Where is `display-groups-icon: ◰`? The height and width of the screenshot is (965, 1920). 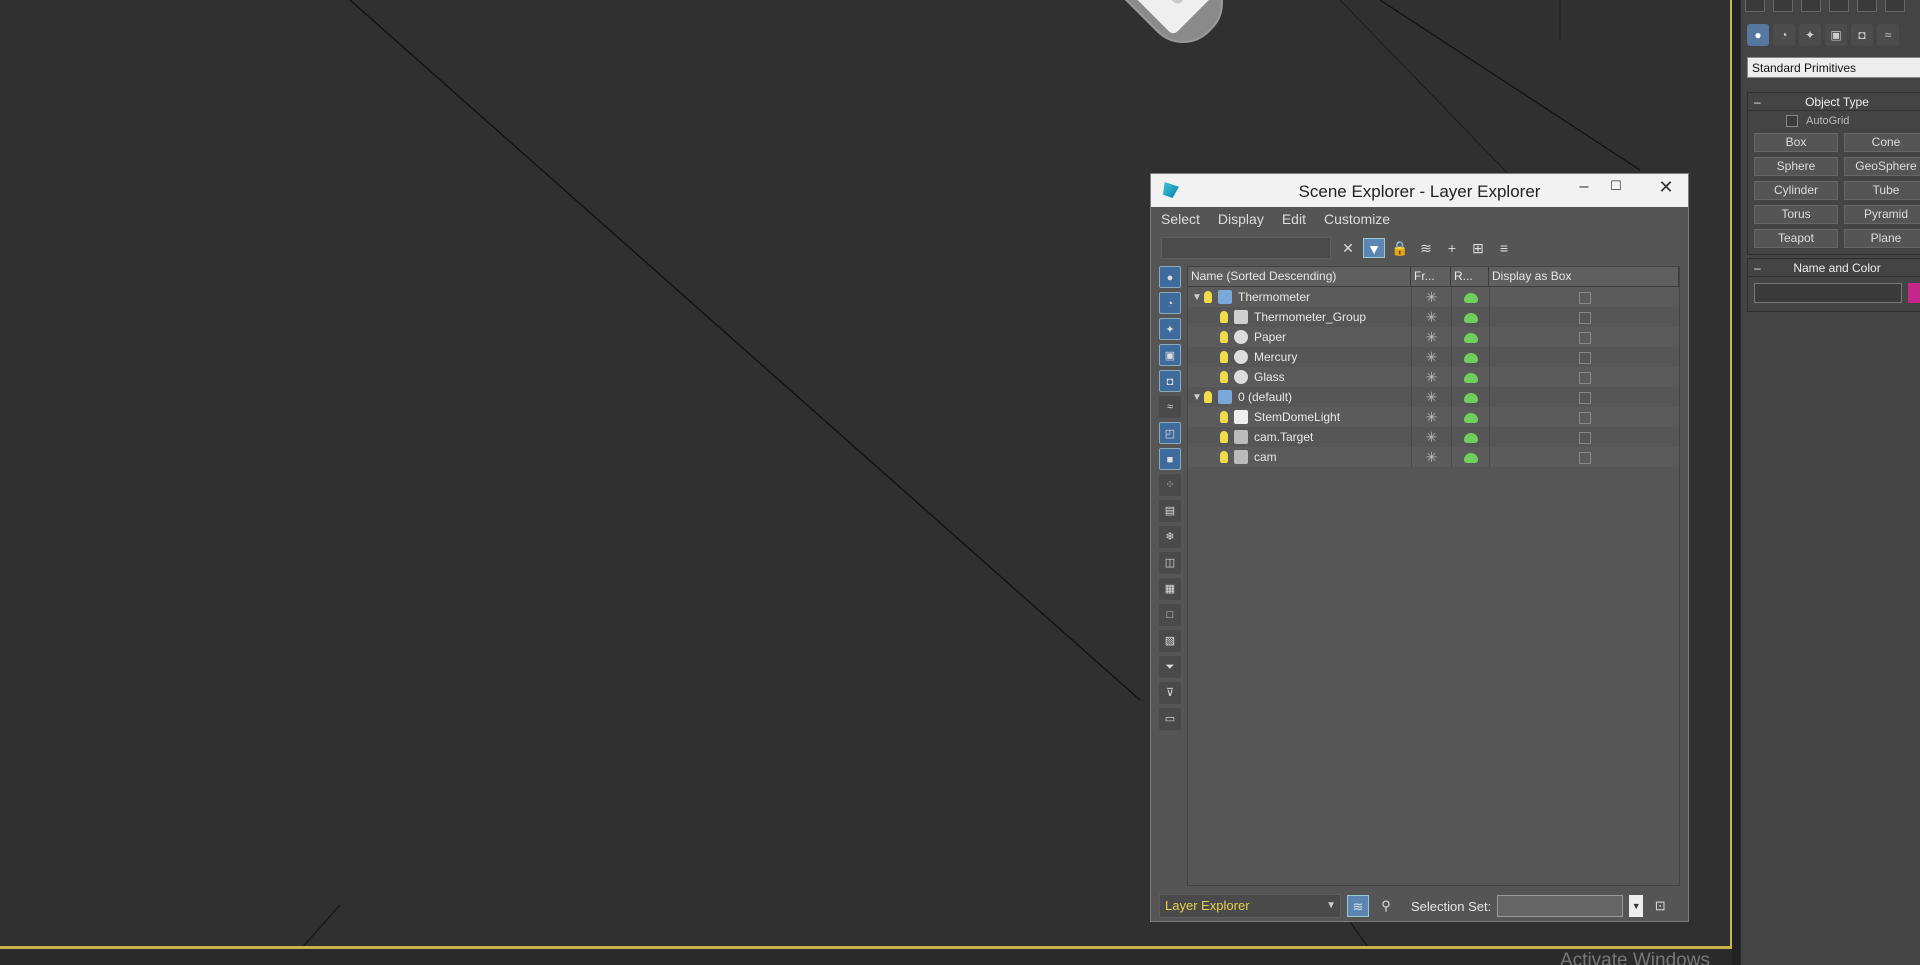 display-groups-icon: ◰ is located at coordinates (1170, 433).